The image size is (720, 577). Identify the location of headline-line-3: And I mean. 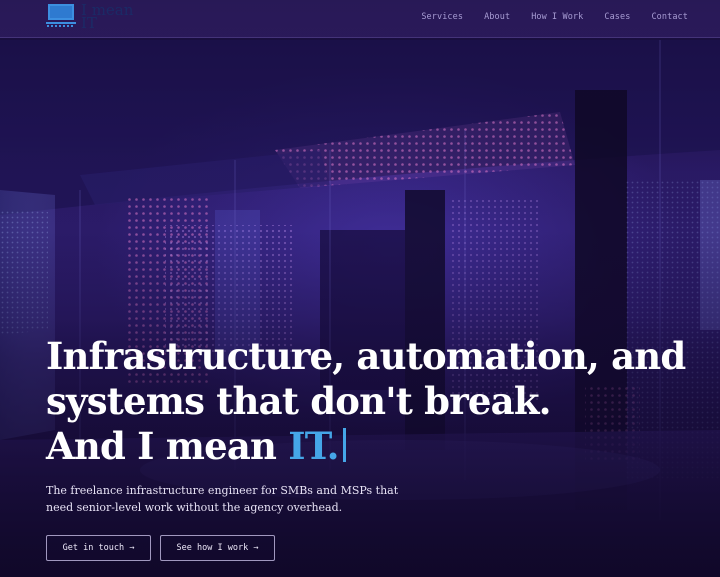
(167, 446).